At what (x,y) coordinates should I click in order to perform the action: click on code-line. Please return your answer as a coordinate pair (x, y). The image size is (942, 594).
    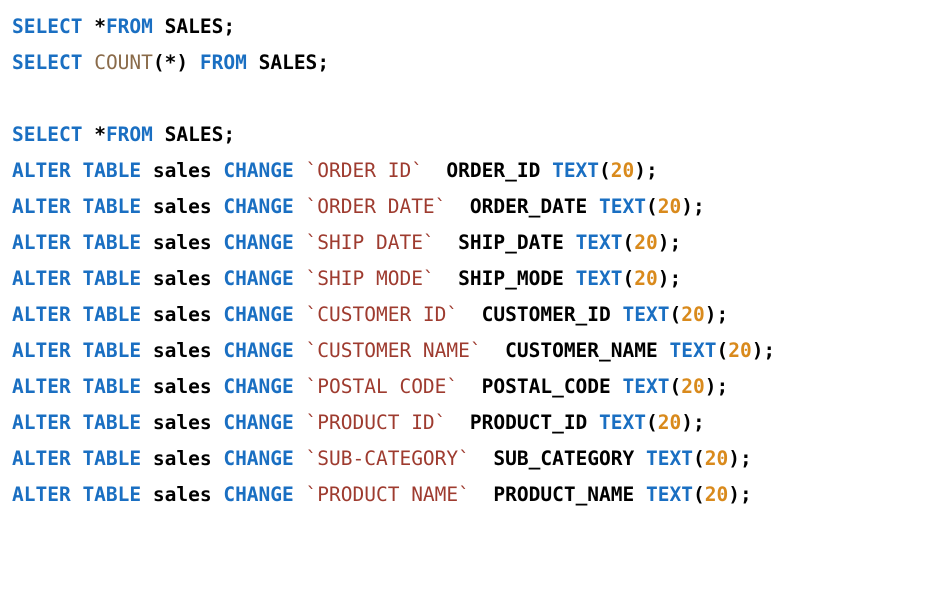
    Looking at the image, I should click on (472, 99).